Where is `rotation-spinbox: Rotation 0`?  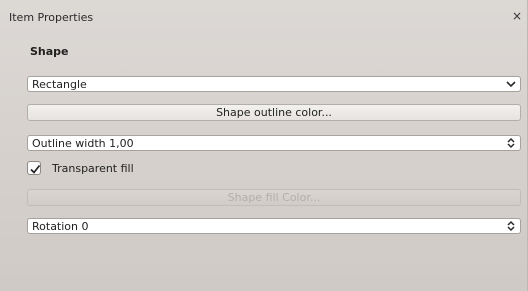
rotation-spinbox: Rotation 0 is located at coordinates (274, 226).